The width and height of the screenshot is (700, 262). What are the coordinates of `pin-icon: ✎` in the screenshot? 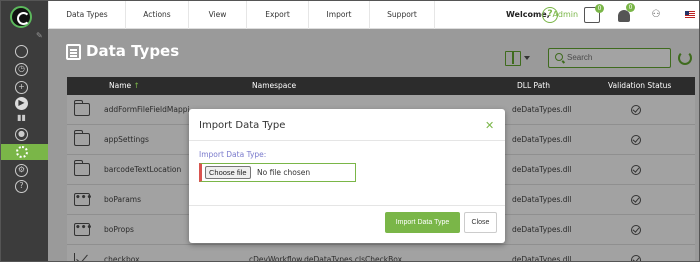 It's located at (39, 35).